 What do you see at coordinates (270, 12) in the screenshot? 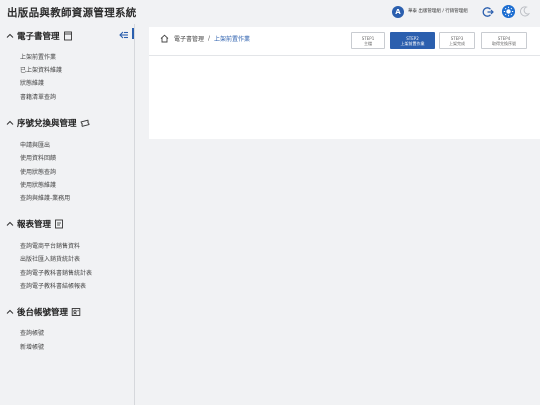
I see `top-header: 出版品與教師資源管理系統 A 華泰 出版管理組 / 行銷管理組` at bounding box center [270, 12].